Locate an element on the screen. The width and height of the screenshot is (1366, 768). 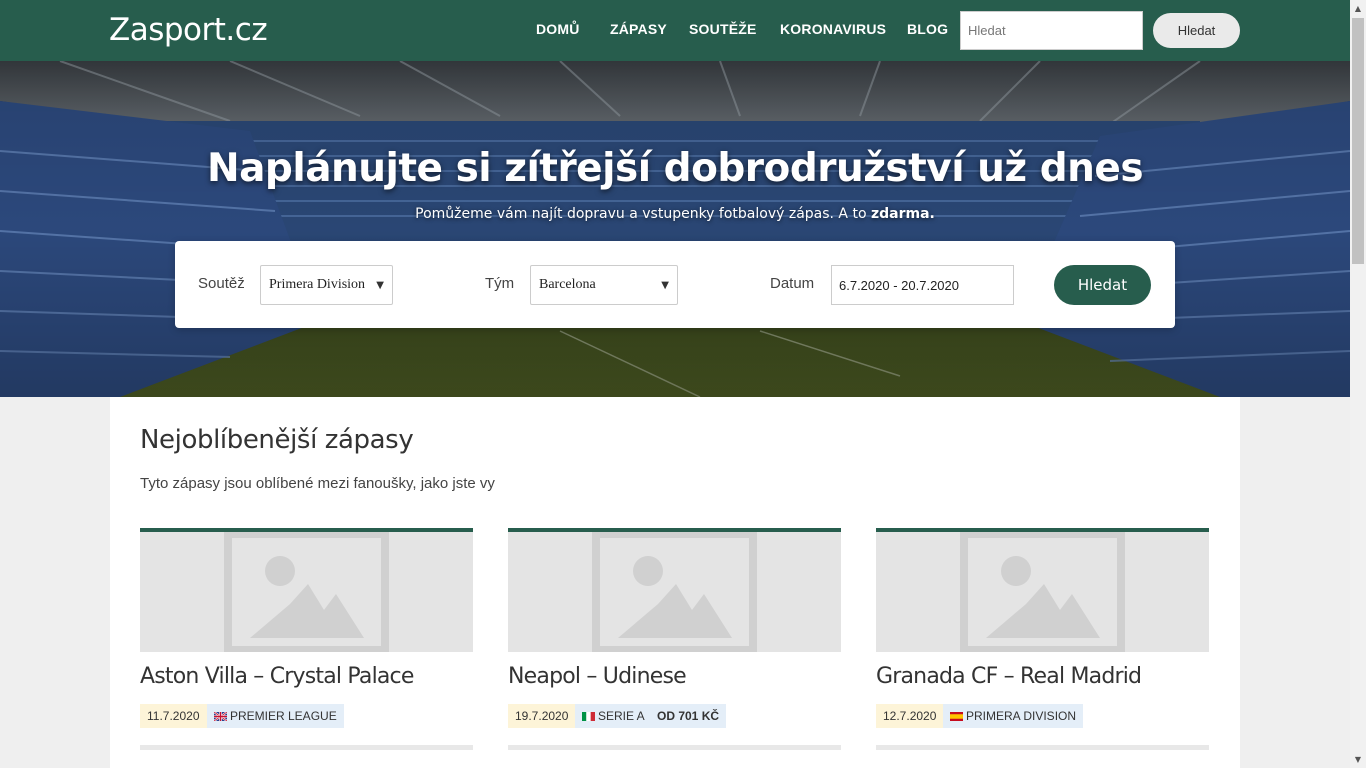
header-search-button: Hledat is located at coordinates (1196, 30).